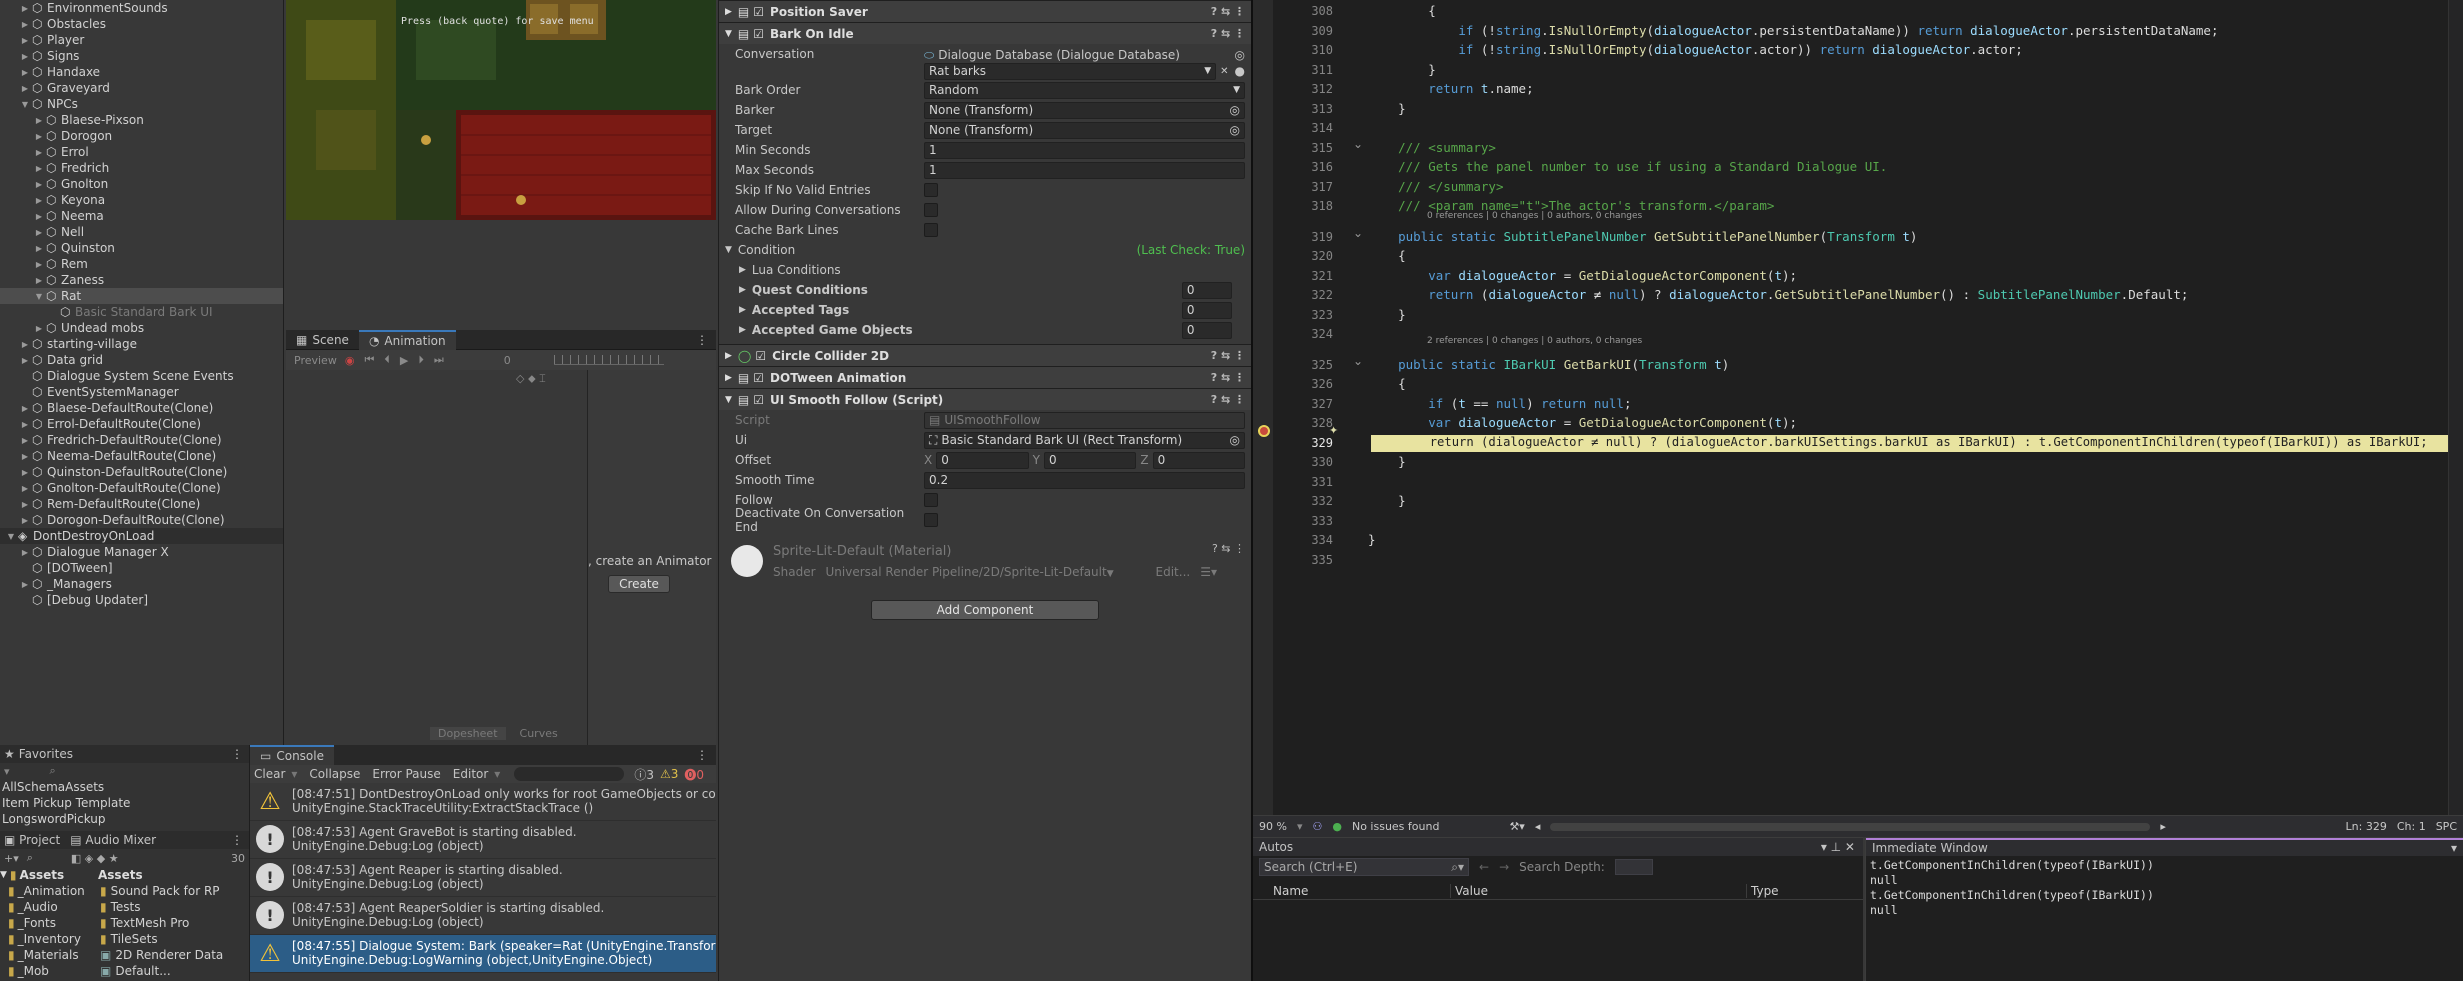 The height and width of the screenshot is (981, 2463). Describe the element at coordinates (694, 774) in the screenshot. I see `error-count-badge: ⓿0` at that location.